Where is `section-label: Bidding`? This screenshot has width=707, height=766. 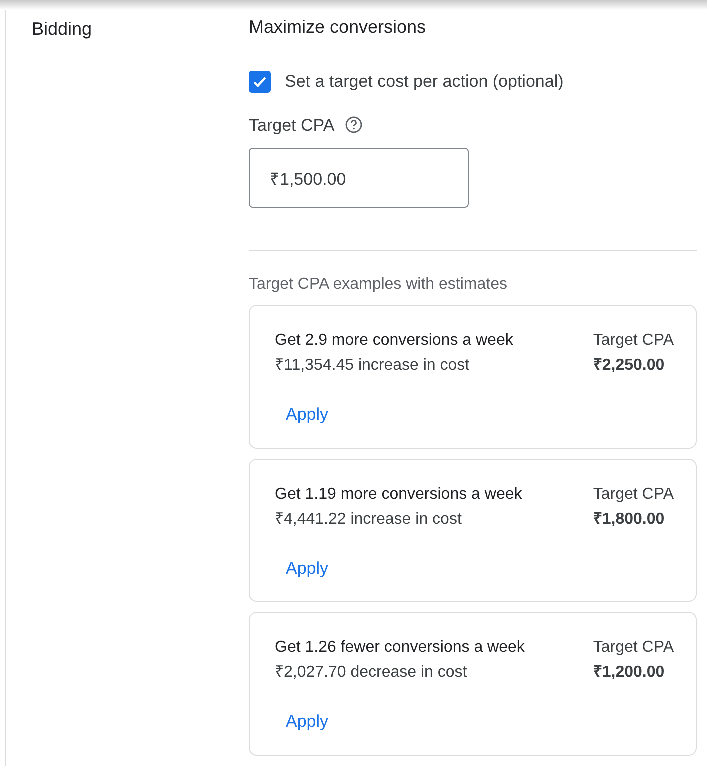
section-label: Bidding is located at coordinates (62, 29).